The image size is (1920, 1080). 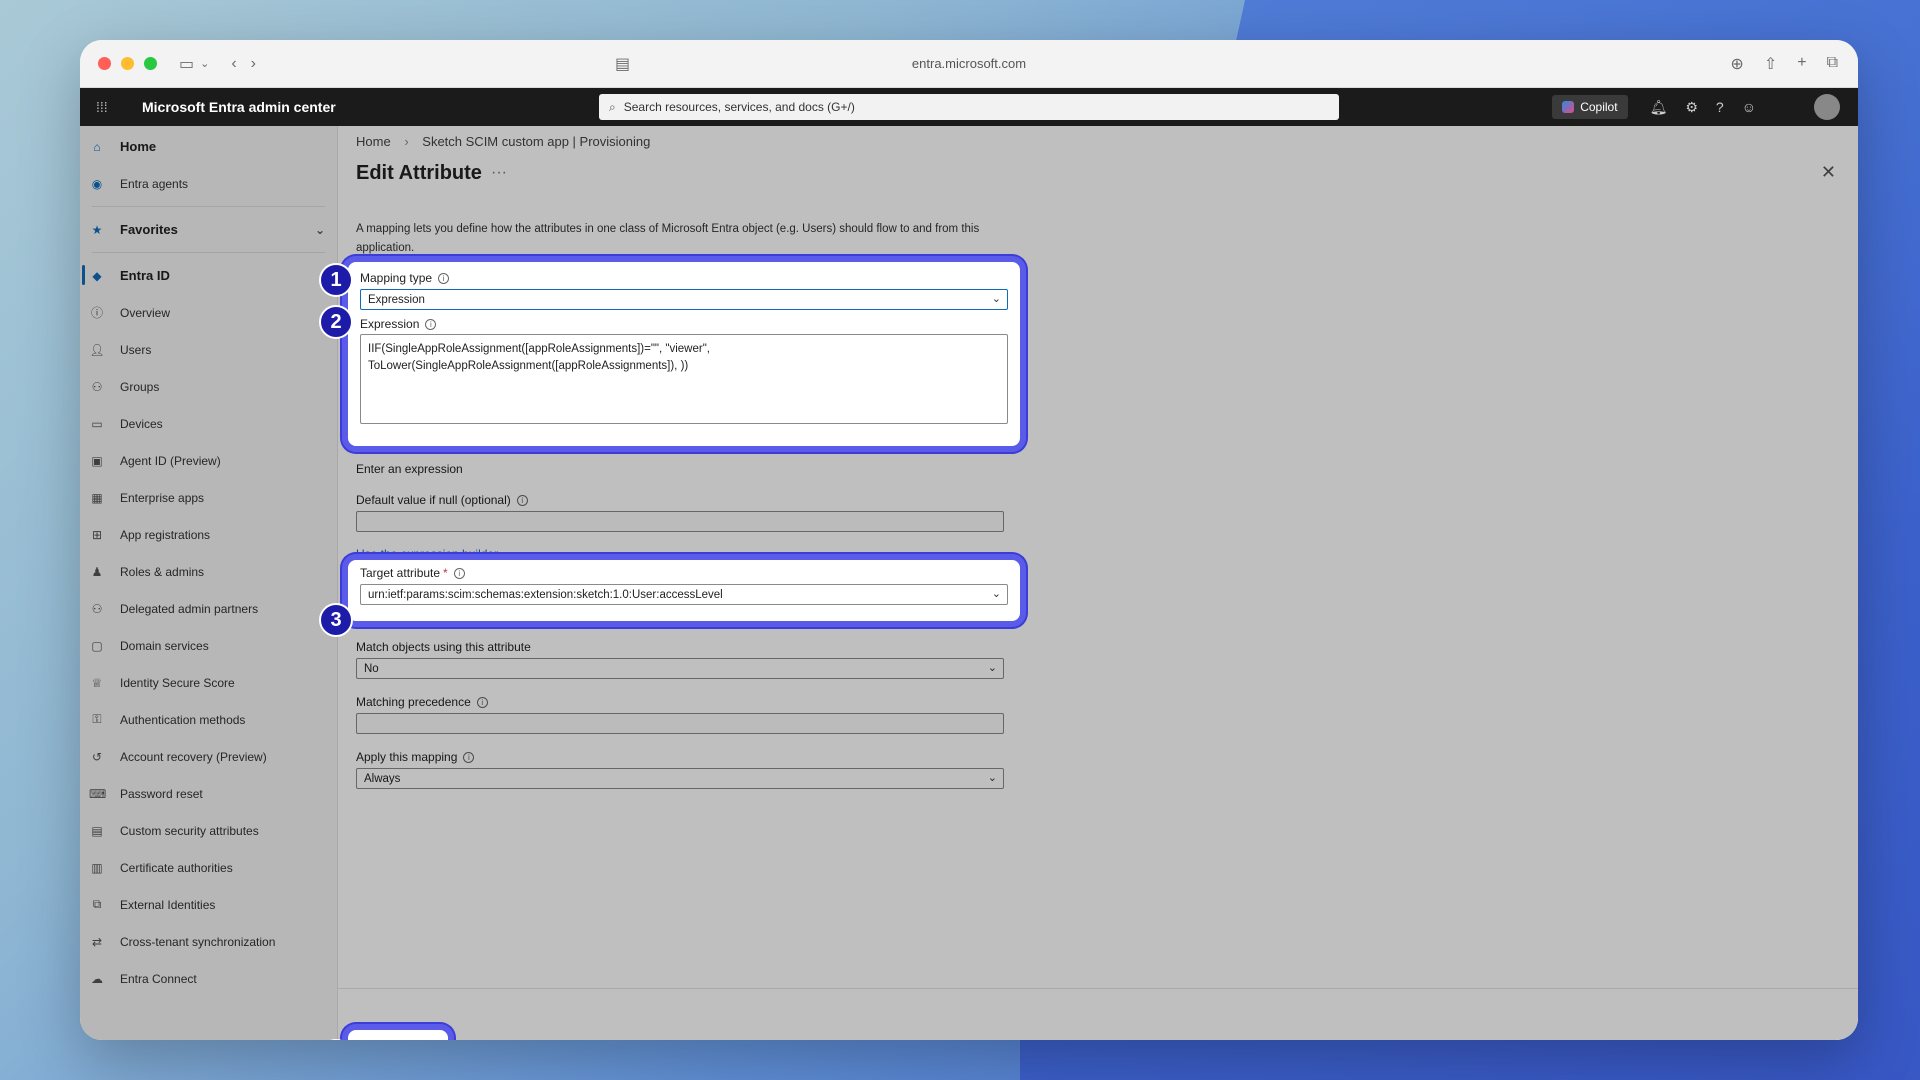 What do you see at coordinates (97, 978) in the screenshot?
I see `connect-icon: ☁` at bounding box center [97, 978].